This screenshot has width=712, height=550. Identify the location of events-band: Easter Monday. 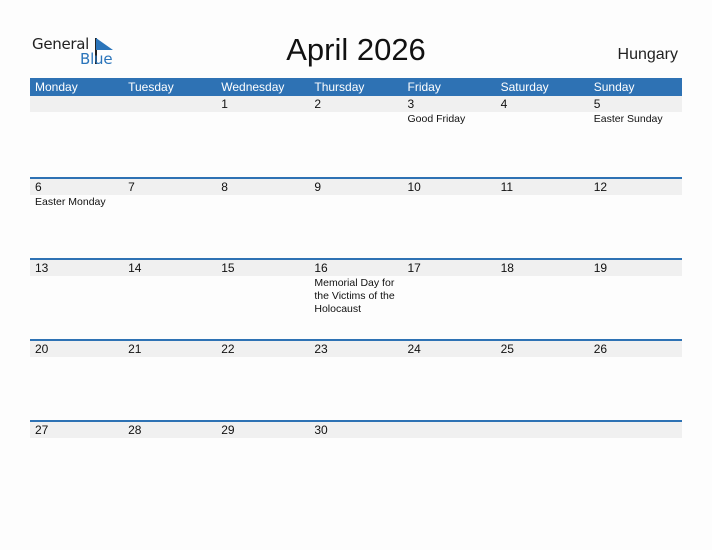
(356, 202).